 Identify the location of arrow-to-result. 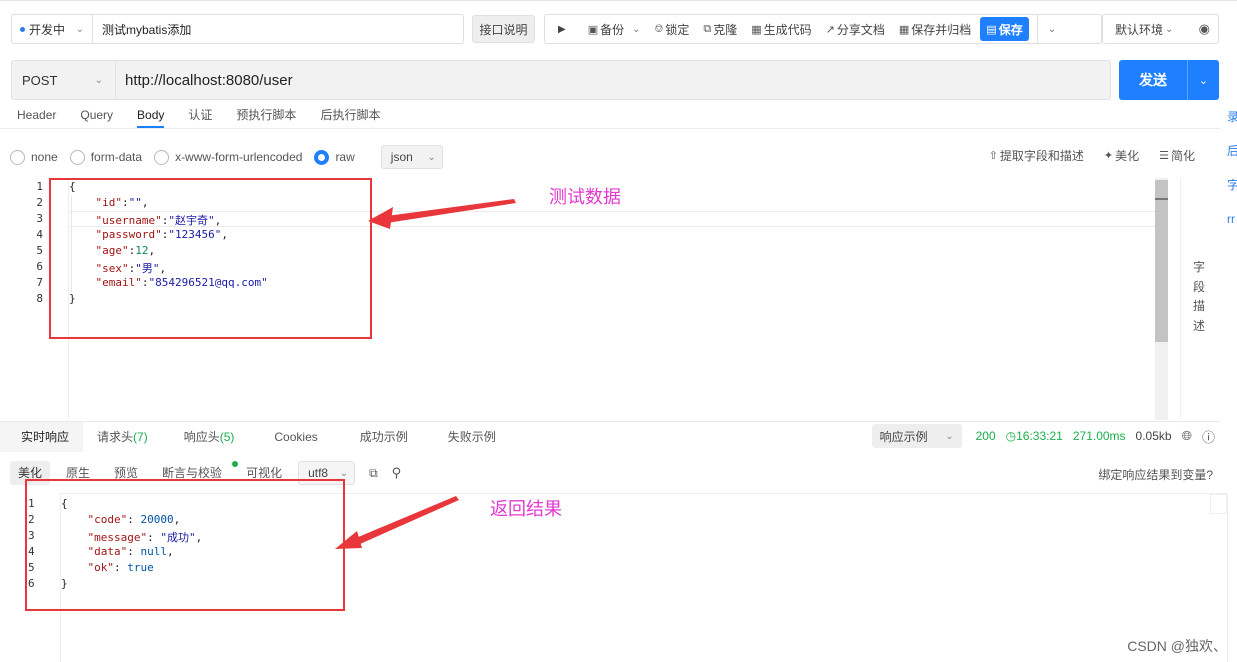
(397, 522).